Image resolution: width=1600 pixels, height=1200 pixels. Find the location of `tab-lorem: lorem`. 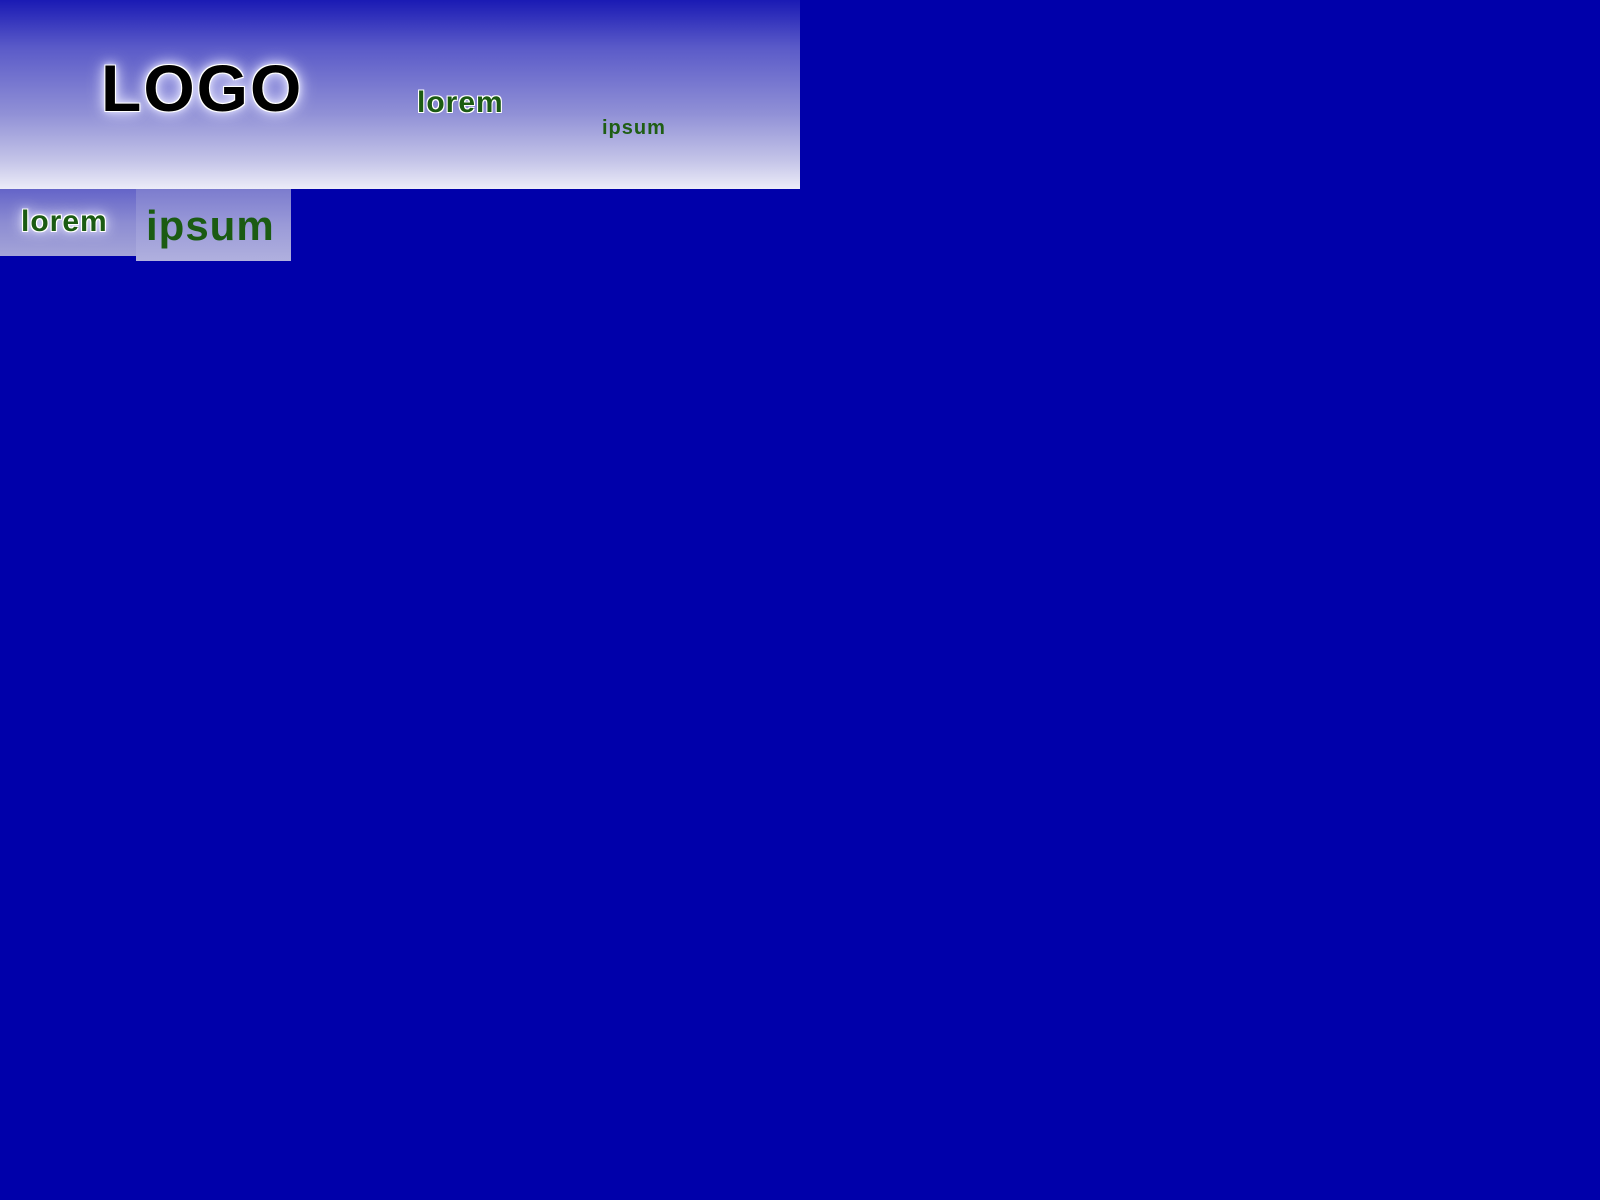

tab-lorem: lorem is located at coordinates (68, 222).